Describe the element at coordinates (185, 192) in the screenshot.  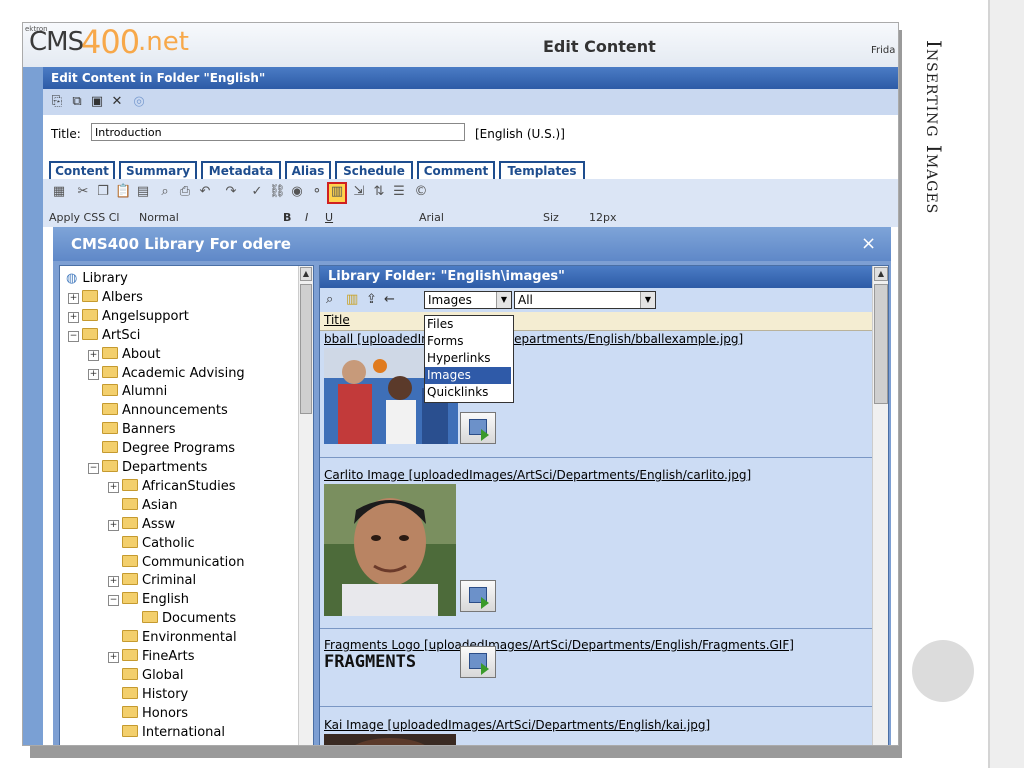
I see `print-icon: ⎙` at that location.